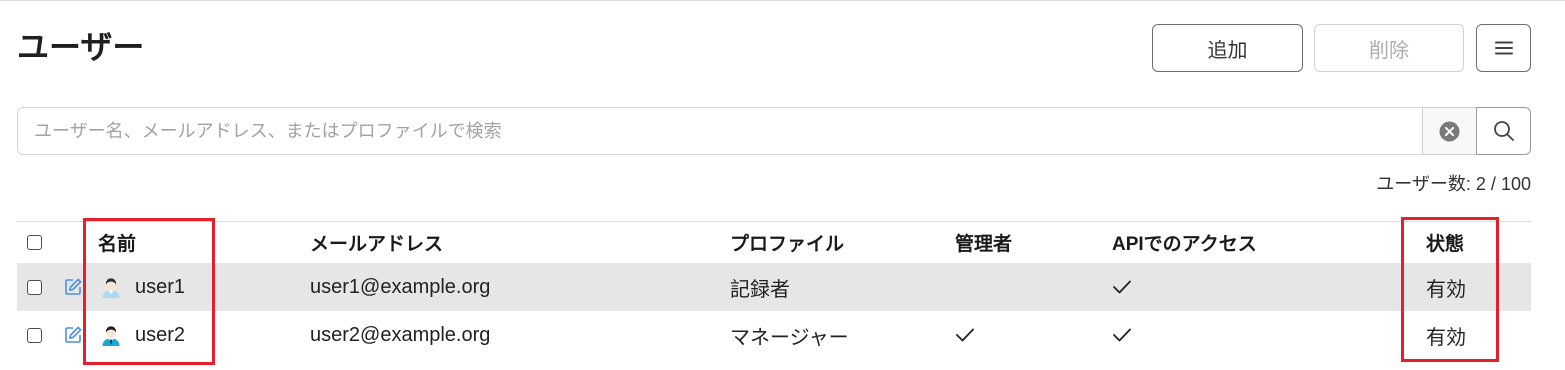 This screenshot has height=370, width=1565. I want to click on table-row: user1 user1@example.org 記録者 有効, so click(774, 287).